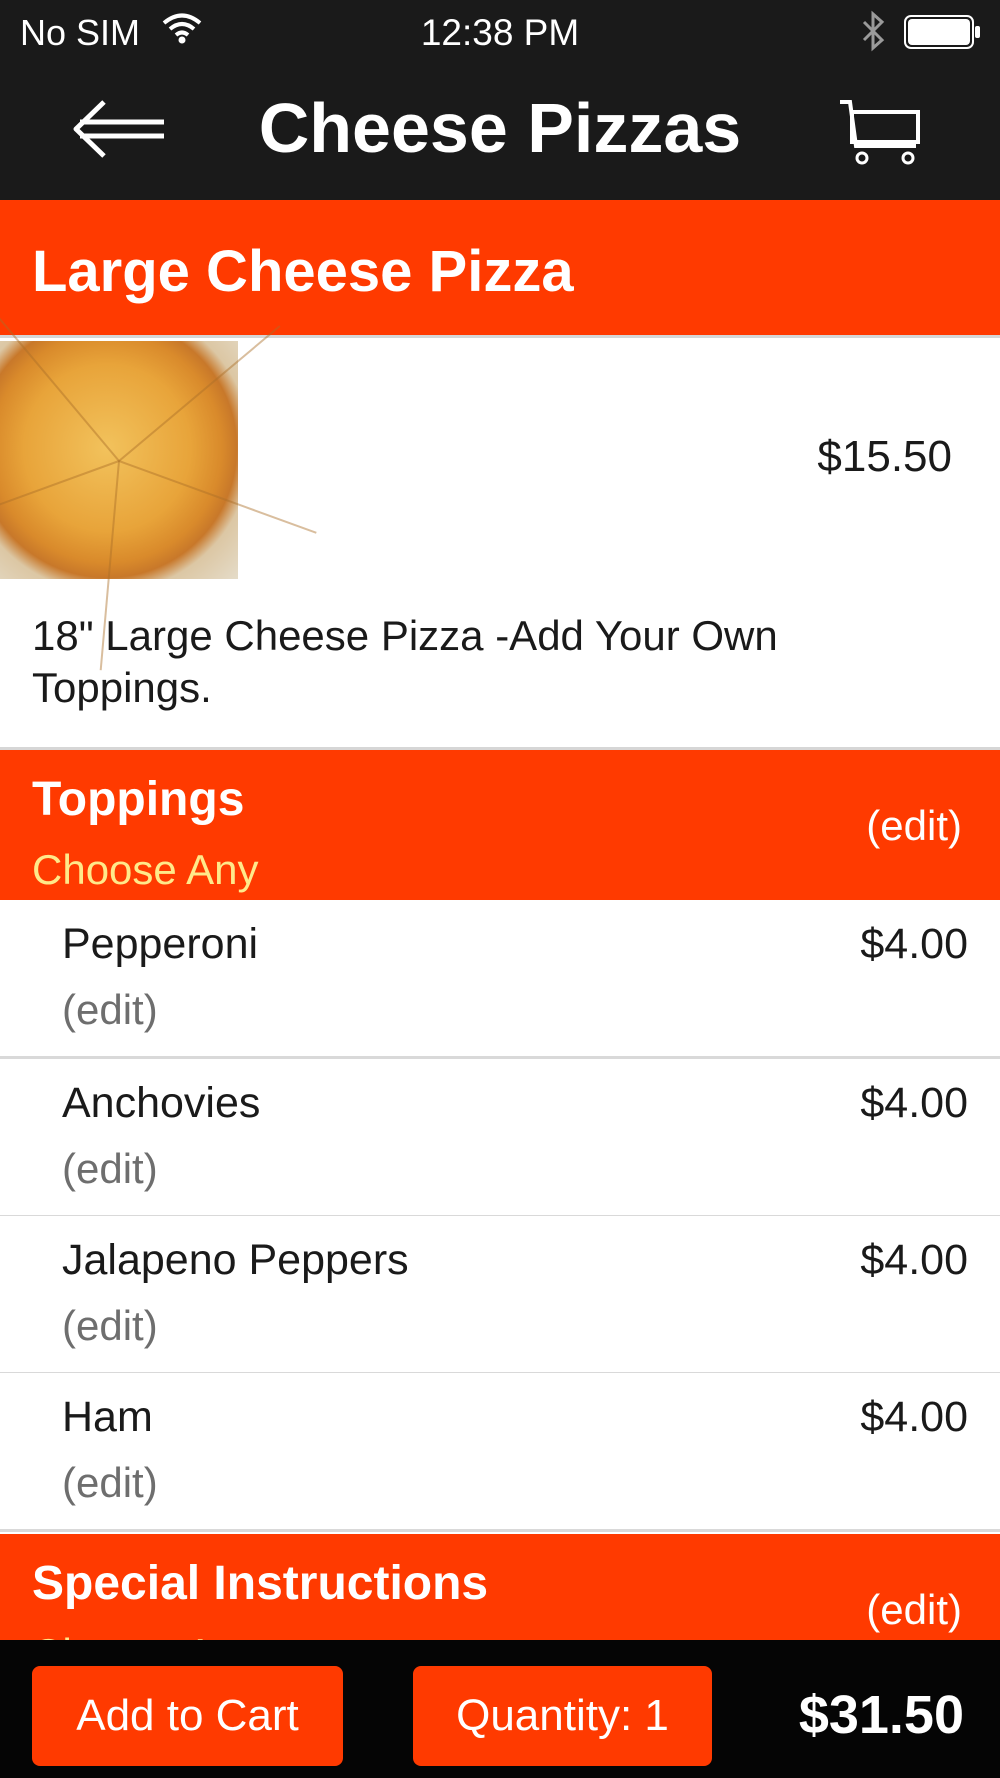 This screenshot has height=1778, width=1000. I want to click on item-header: Large Cheese Pizza, so click(500, 267).